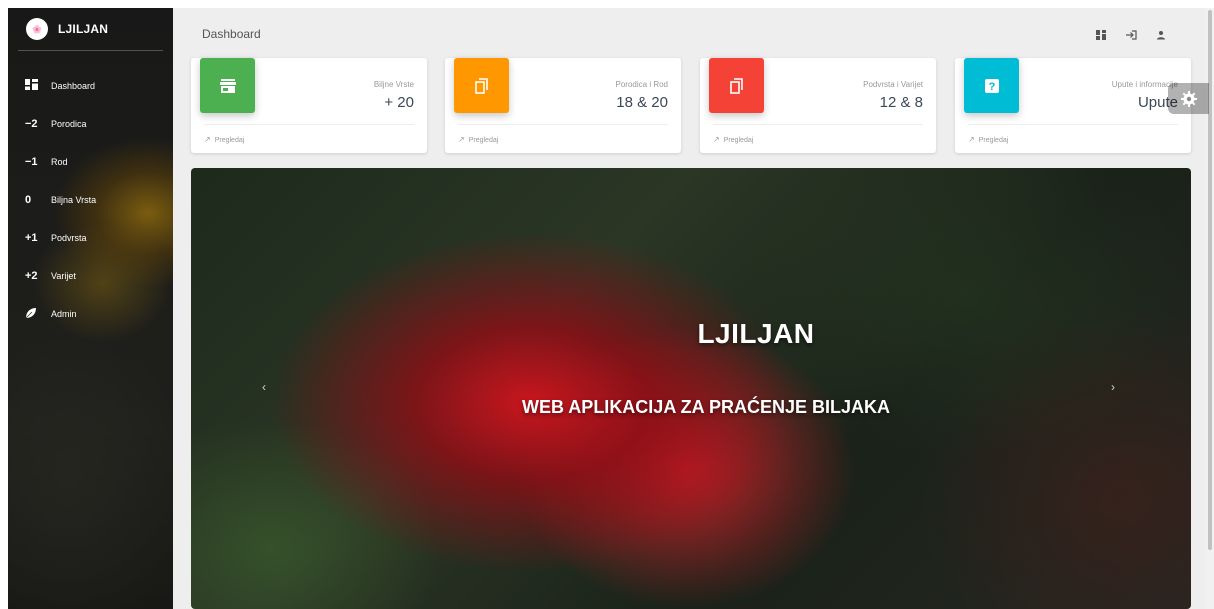 The width and height of the screenshot is (1214, 609). What do you see at coordinates (309, 105) in the screenshot?
I see `stat-card-biljne-vrste: Biljne Vrste + 20 ↗ Pregledaj` at bounding box center [309, 105].